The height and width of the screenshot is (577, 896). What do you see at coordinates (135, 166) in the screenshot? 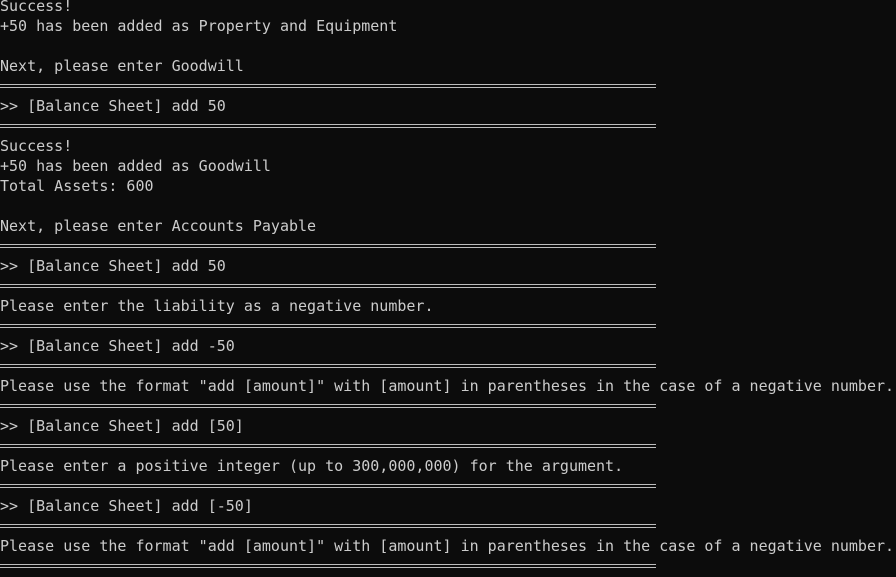
I see `output-line: +50 has been added as Goodwill` at bounding box center [135, 166].